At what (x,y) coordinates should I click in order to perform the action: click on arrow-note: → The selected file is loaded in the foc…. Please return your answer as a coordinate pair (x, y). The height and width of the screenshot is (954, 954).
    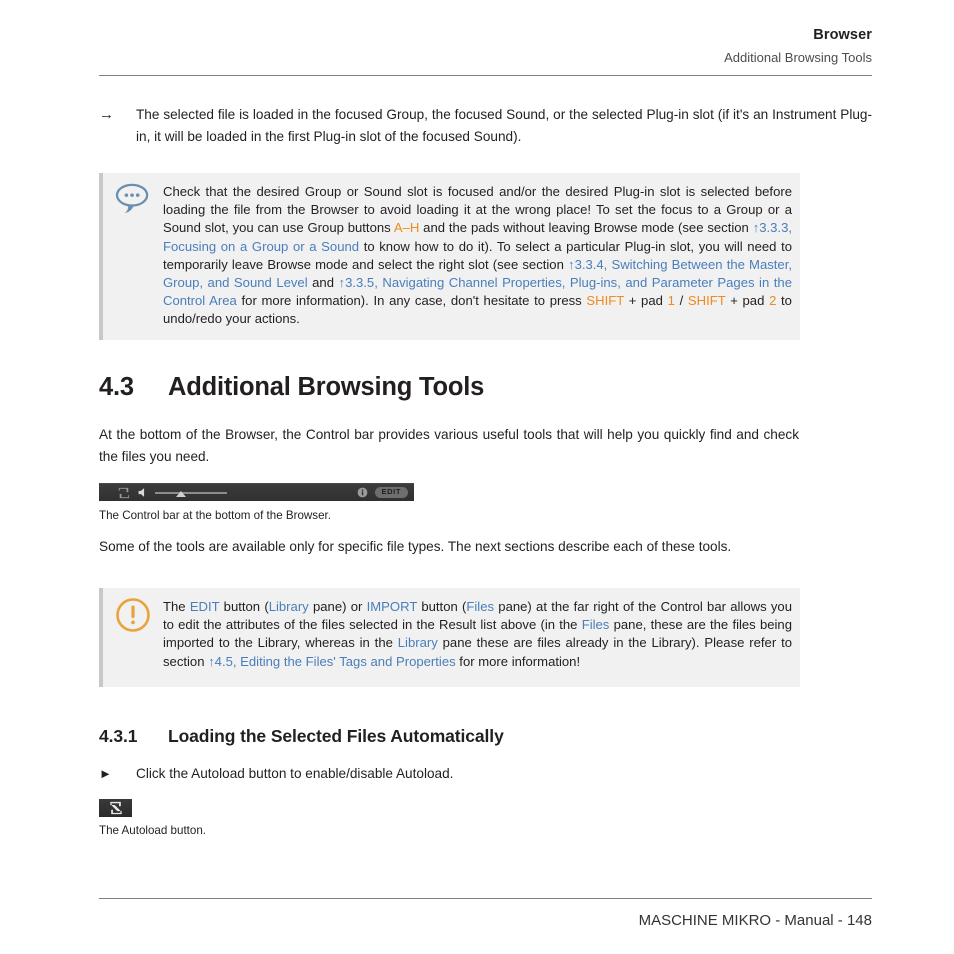
    Looking at the image, I should click on (485, 125).